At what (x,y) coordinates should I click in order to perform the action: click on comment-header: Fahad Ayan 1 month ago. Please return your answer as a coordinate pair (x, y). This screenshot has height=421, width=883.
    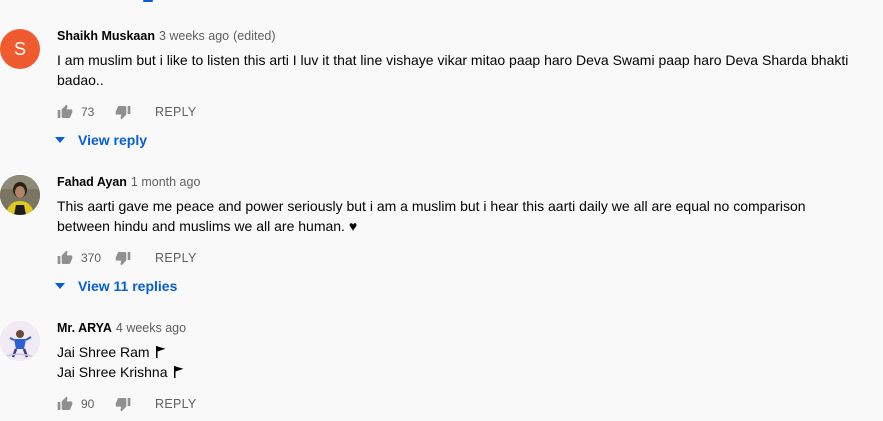
    Looking at the image, I should click on (467, 184).